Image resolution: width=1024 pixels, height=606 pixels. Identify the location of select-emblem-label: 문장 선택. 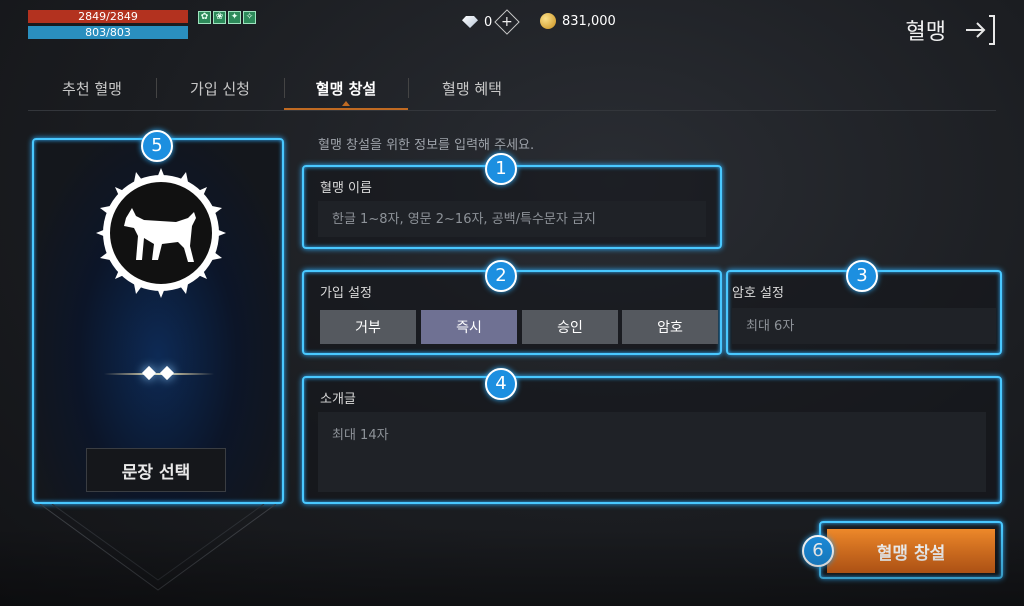
(156, 472).